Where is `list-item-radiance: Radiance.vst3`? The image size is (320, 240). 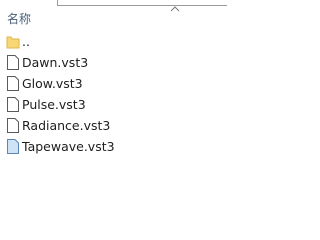 list-item-radiance: Radiance.vst3 is located at coordinates (112, 125).